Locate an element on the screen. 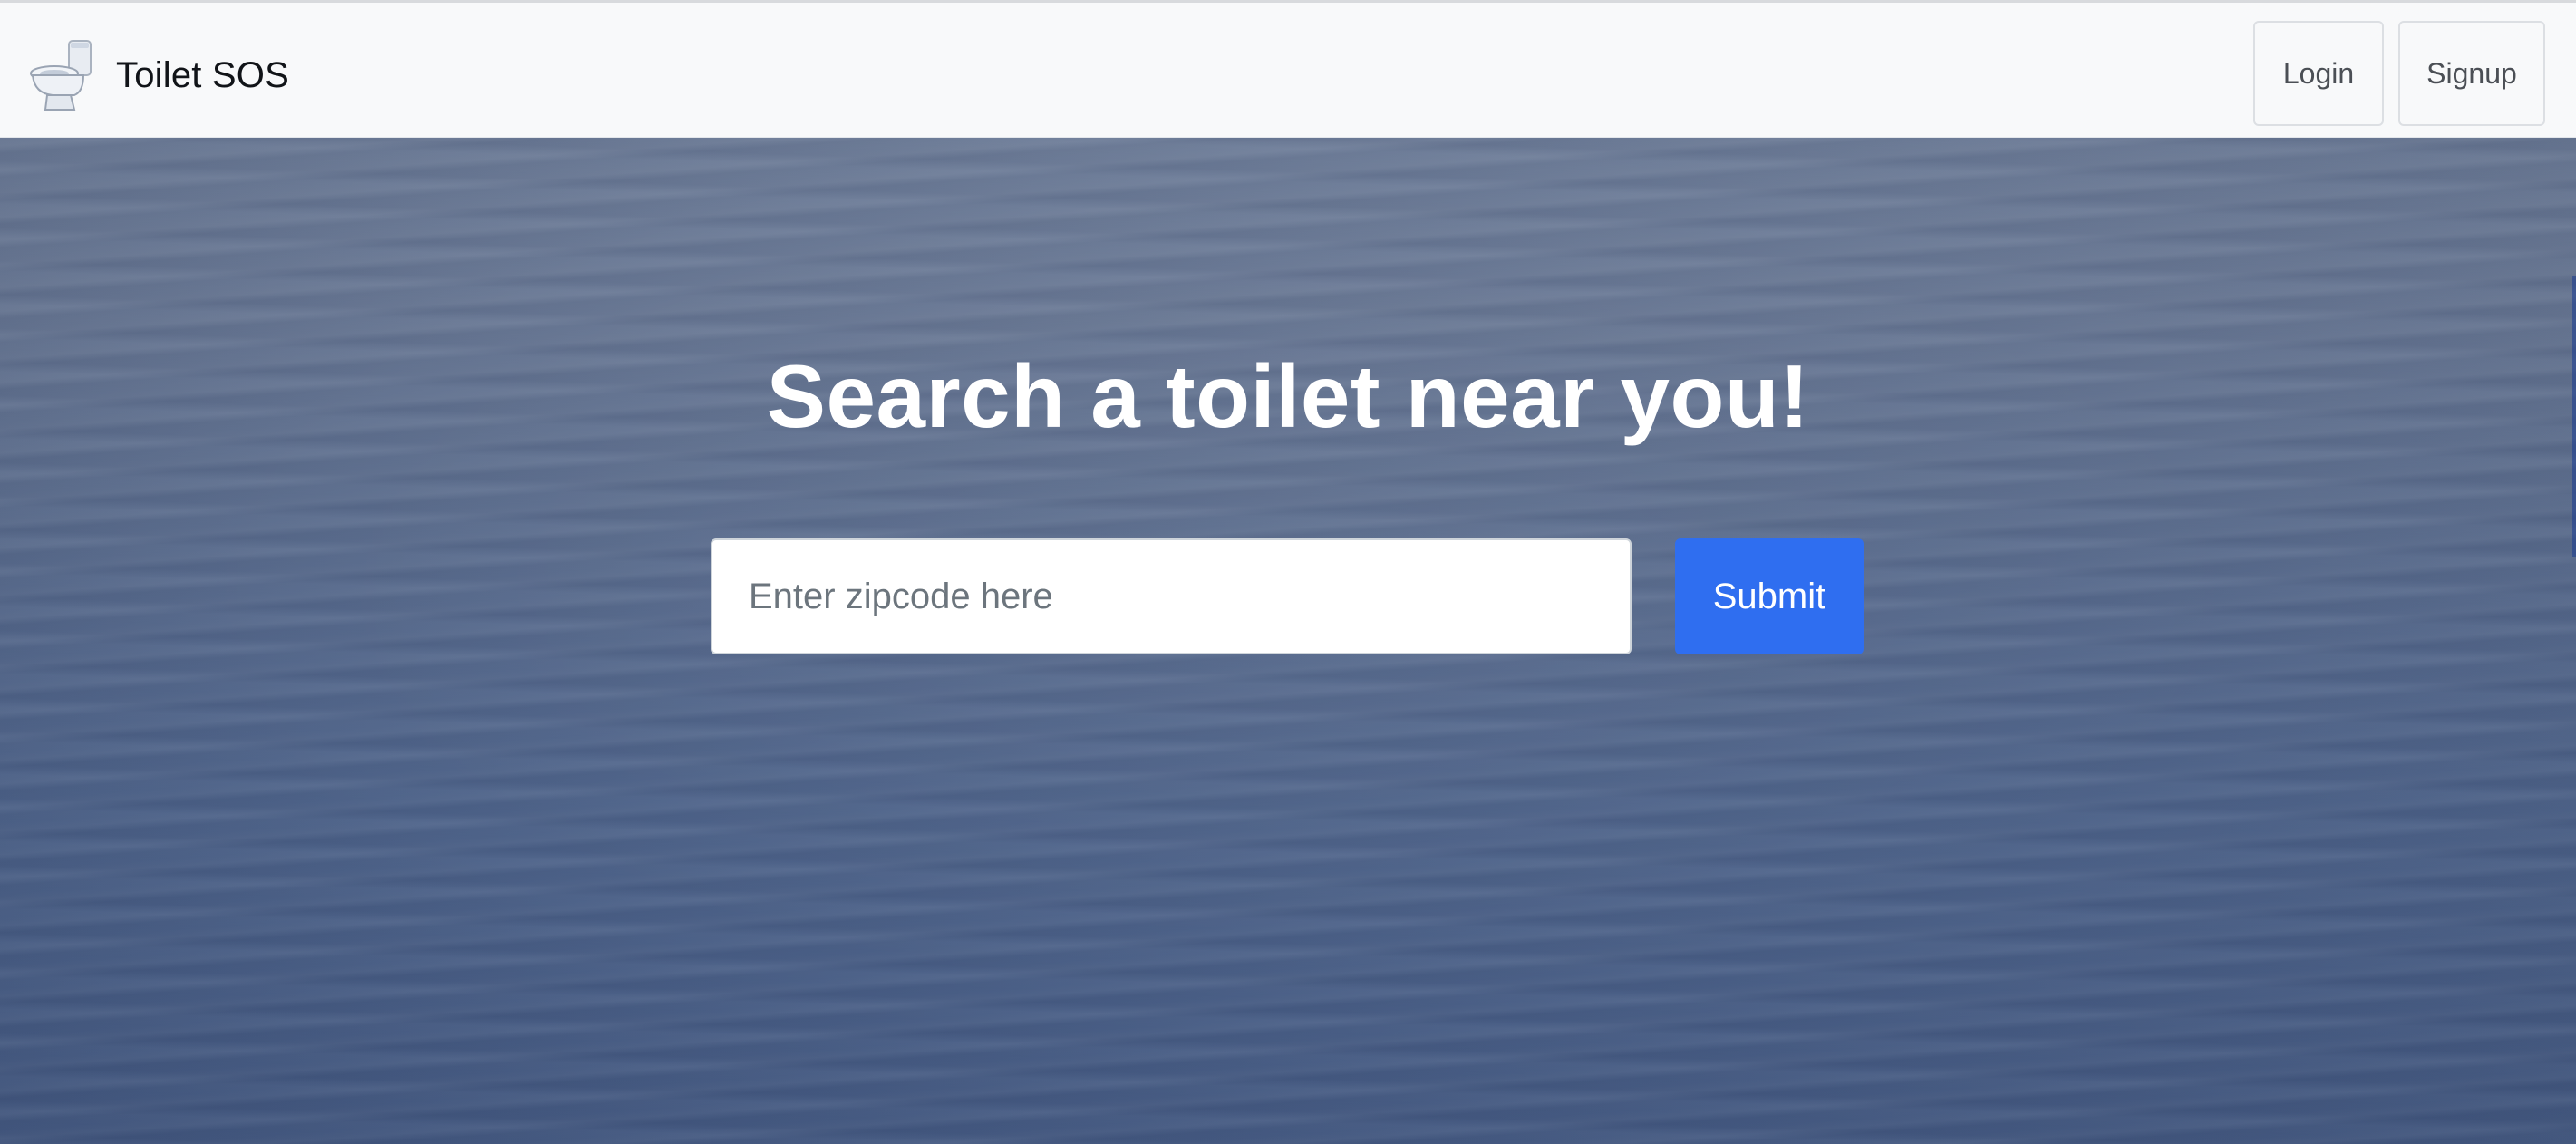 The height and width of the screenshot is (1144, 2576). zipcode-input is located at coordinates (1171, 596).